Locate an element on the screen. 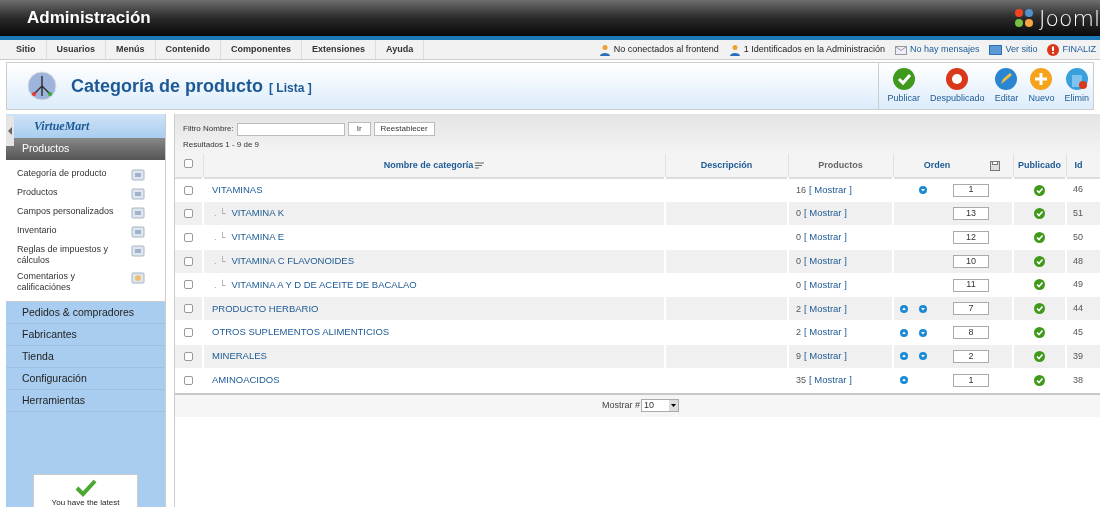 The width and height of the screenshot is (1100, 507). collapse-icon is located at coordinates (10, 131).